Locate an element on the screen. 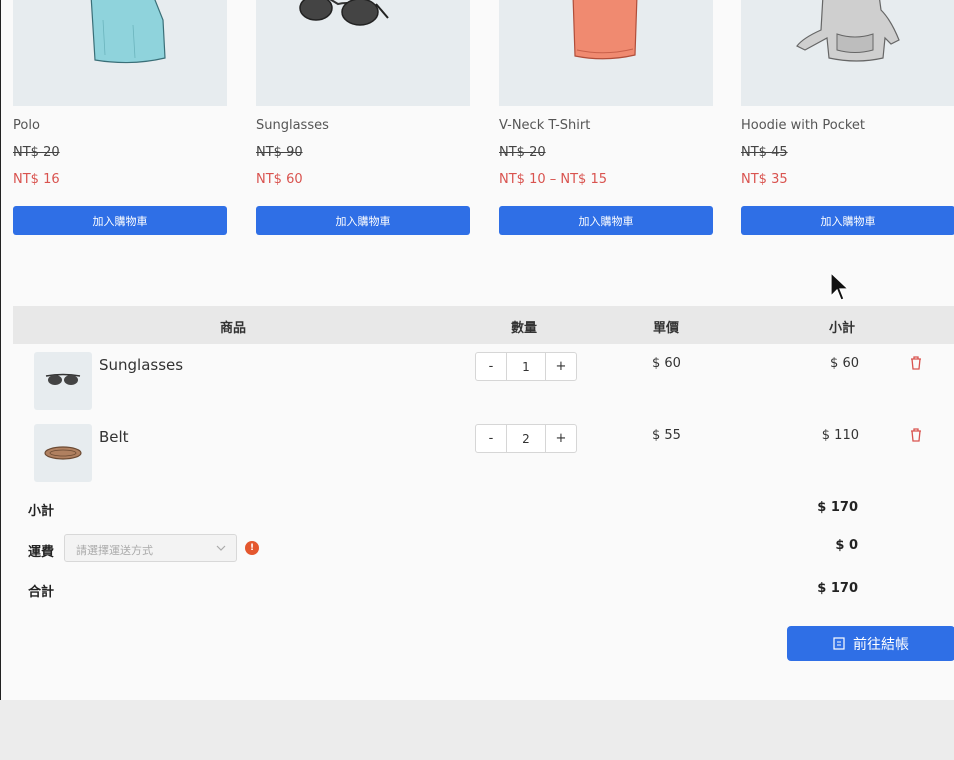 The image size is (954, 760). quantity-stepper: - 2 + is located at coordinates (526, 438).